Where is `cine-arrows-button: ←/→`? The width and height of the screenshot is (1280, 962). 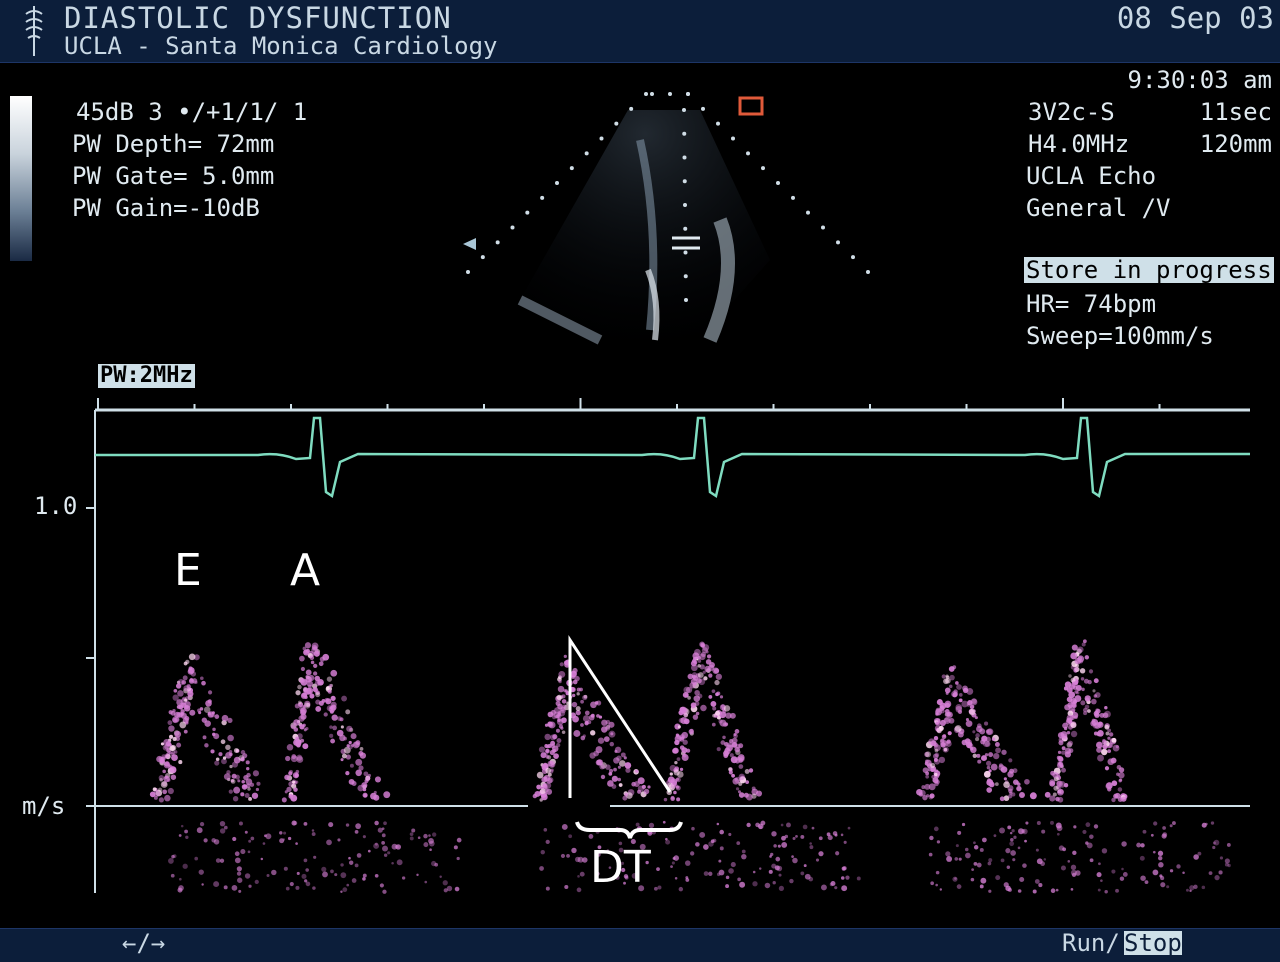
cine-arrows-button: ←/→ is located at coordinates (143, 943).